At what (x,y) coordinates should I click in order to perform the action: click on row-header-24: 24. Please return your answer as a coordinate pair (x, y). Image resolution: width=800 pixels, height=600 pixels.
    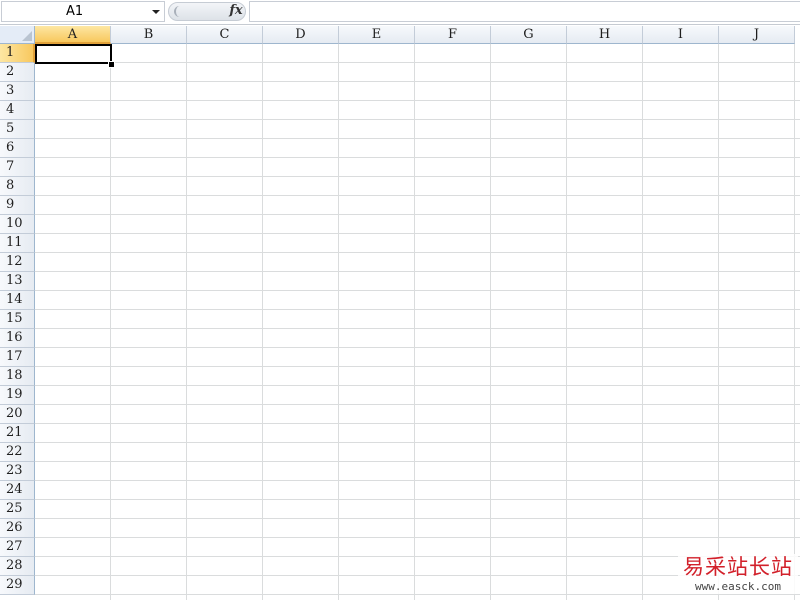
    Looking at the image, I should click on (17, 490).